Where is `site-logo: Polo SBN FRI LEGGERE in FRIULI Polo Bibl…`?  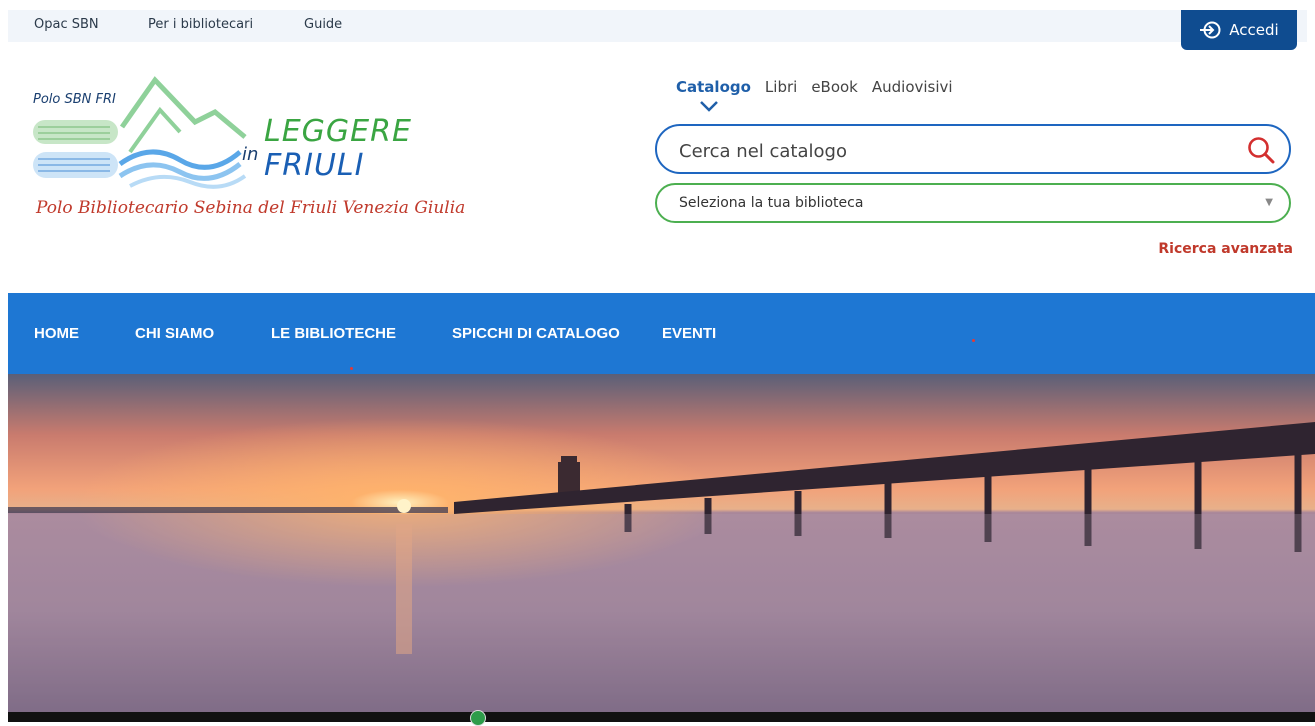 site-logo: Polo SBN FRI LEGGERE in FRIULI Polo Bibl… is located at coordinates (265, 152).